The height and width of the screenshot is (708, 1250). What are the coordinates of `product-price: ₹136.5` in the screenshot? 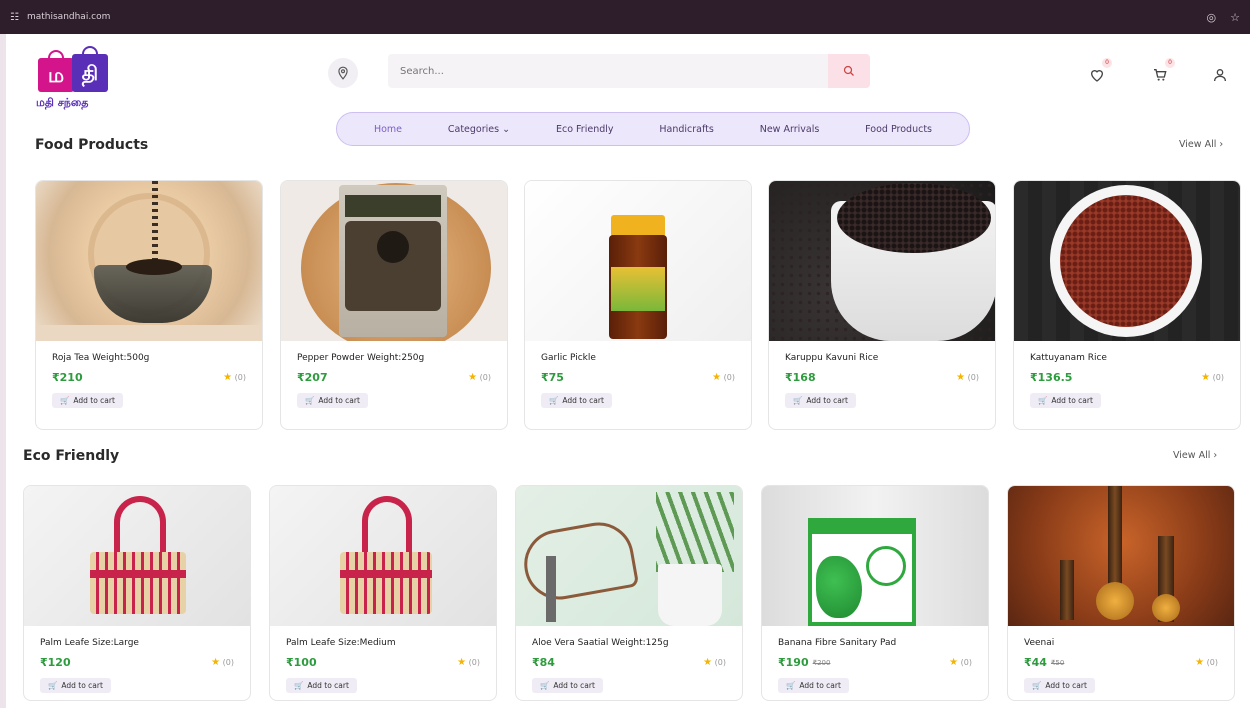 It's located at (1051, 377).